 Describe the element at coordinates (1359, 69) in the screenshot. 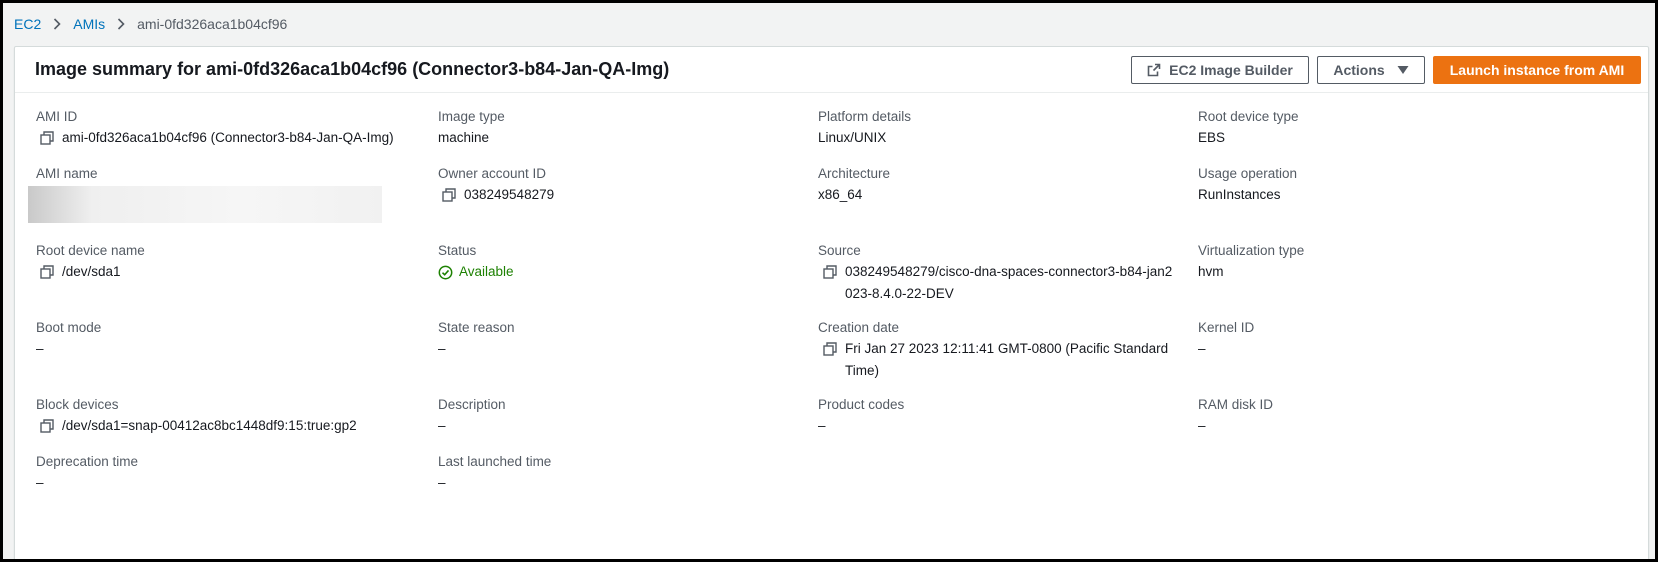

I see `actions-label: Actions` at that location.